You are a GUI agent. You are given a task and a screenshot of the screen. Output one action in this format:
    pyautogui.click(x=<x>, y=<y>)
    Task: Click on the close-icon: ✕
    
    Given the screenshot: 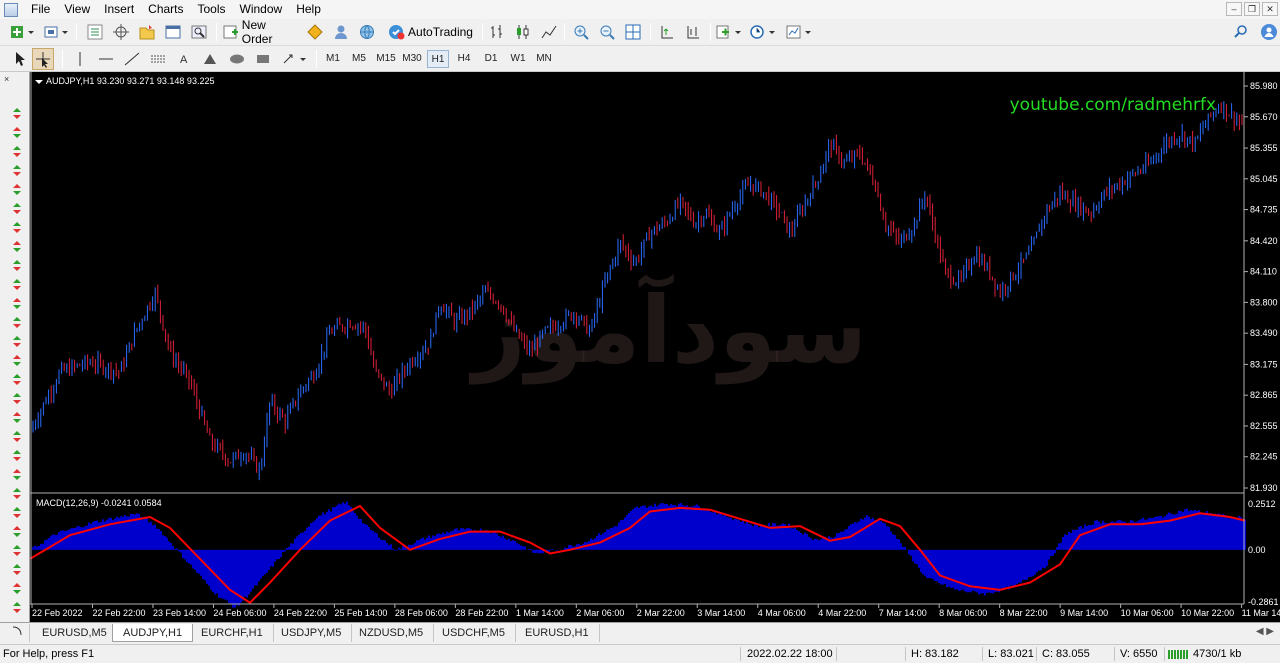 What is the action you would take?
    pyautogui.click(x=1270, y=9)
    